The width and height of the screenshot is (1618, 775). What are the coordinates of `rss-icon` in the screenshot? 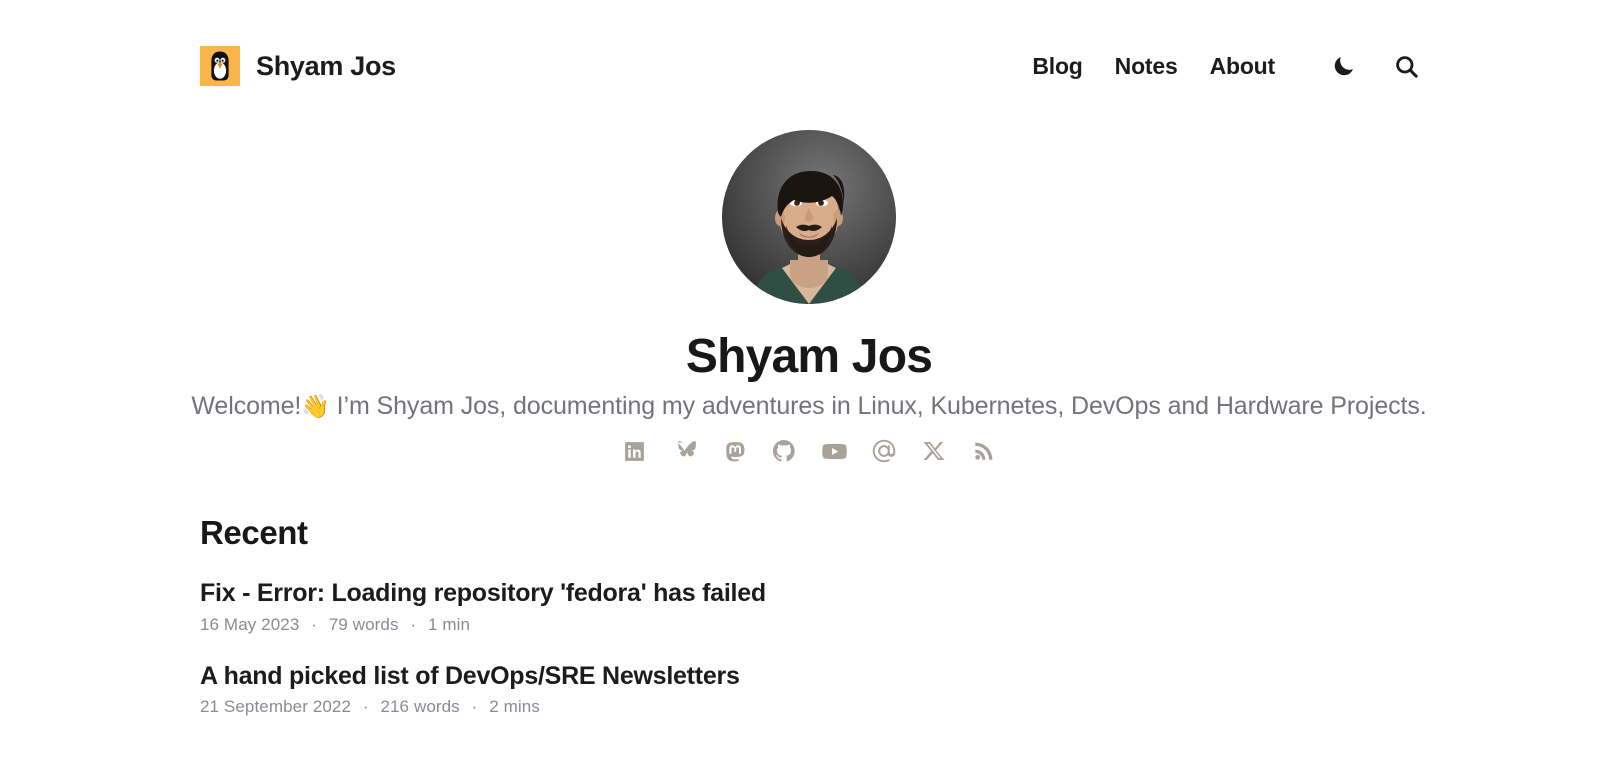 It's located at (984, 451).